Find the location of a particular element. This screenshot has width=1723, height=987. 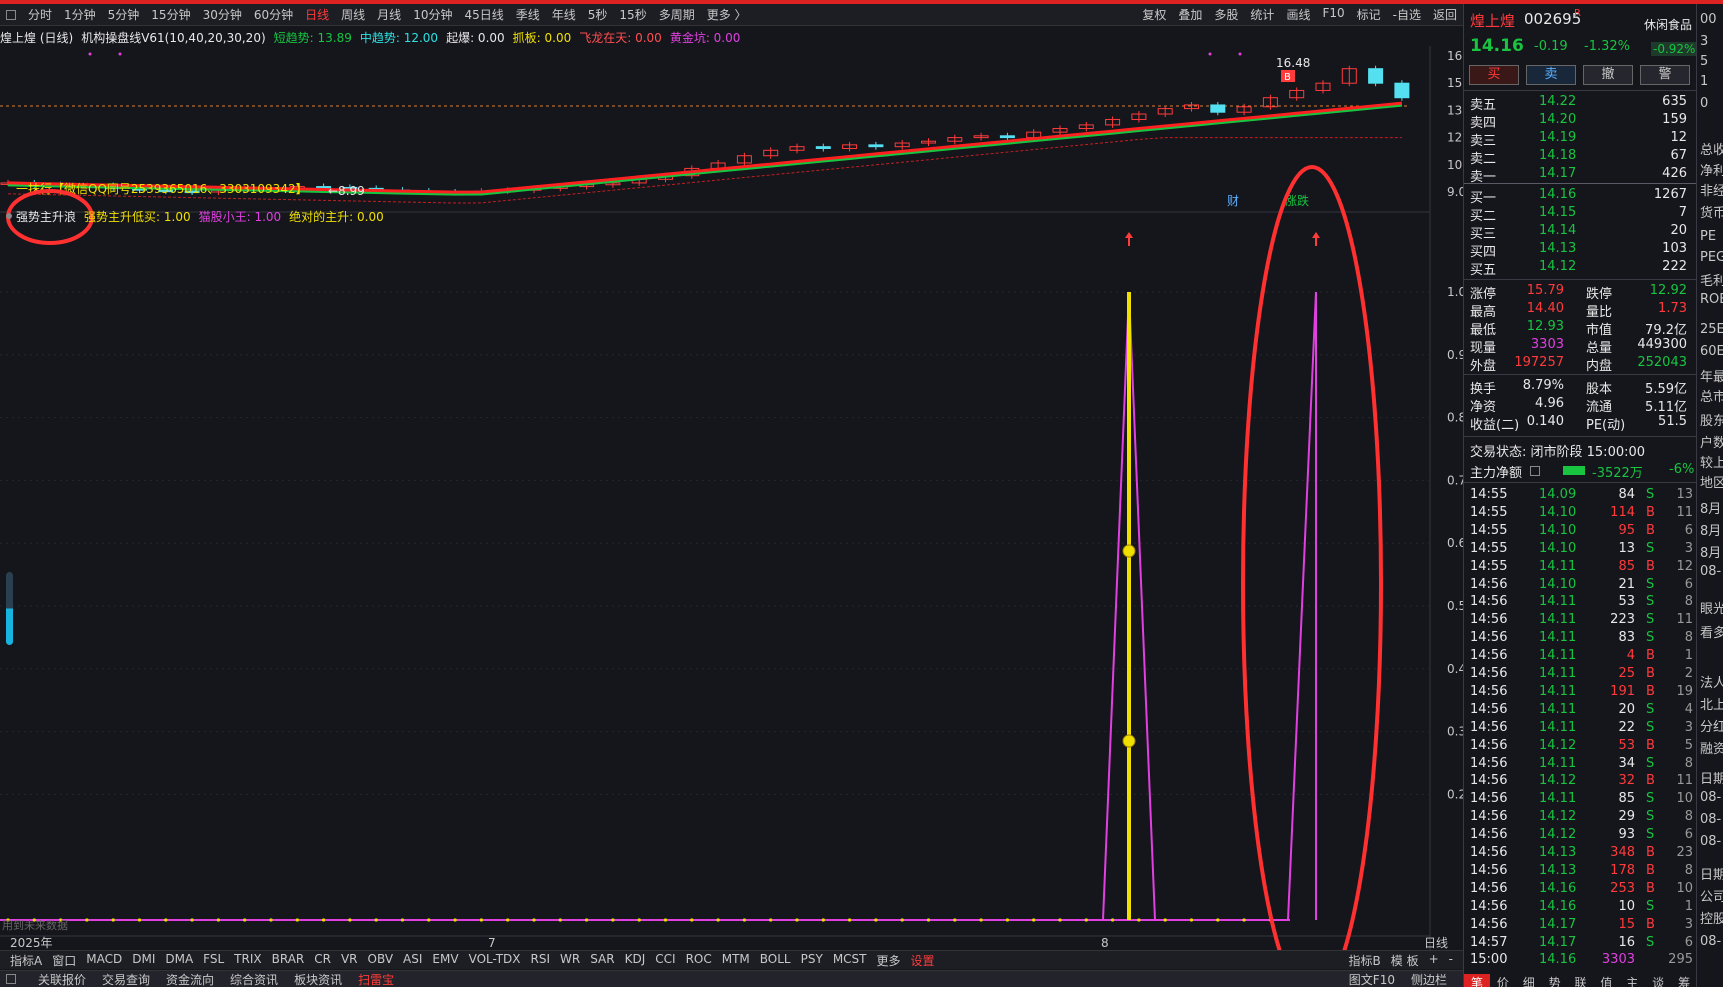

status-menu-icon is located at coordinates (11, 979).